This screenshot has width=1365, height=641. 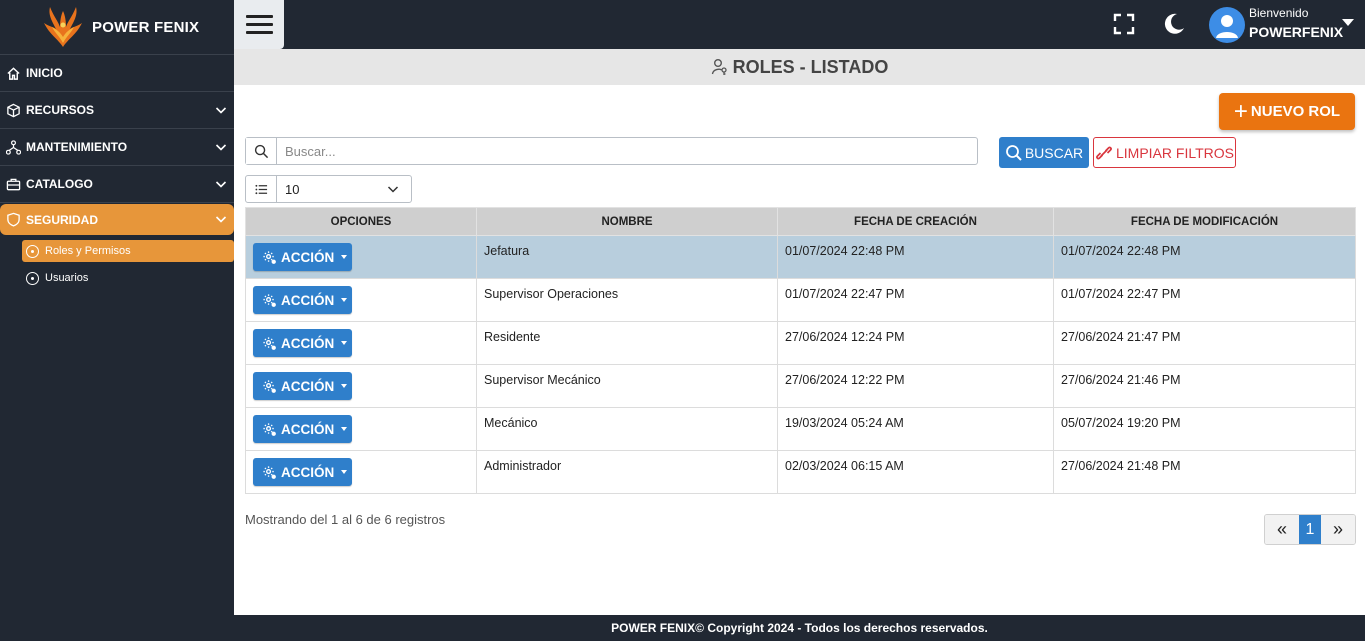 What do you see at coordinates (1164, 152) in the screenshot?
I see `clear-filters-button: LIMPIAR FILTROS` at bounding box center [1164, 152].